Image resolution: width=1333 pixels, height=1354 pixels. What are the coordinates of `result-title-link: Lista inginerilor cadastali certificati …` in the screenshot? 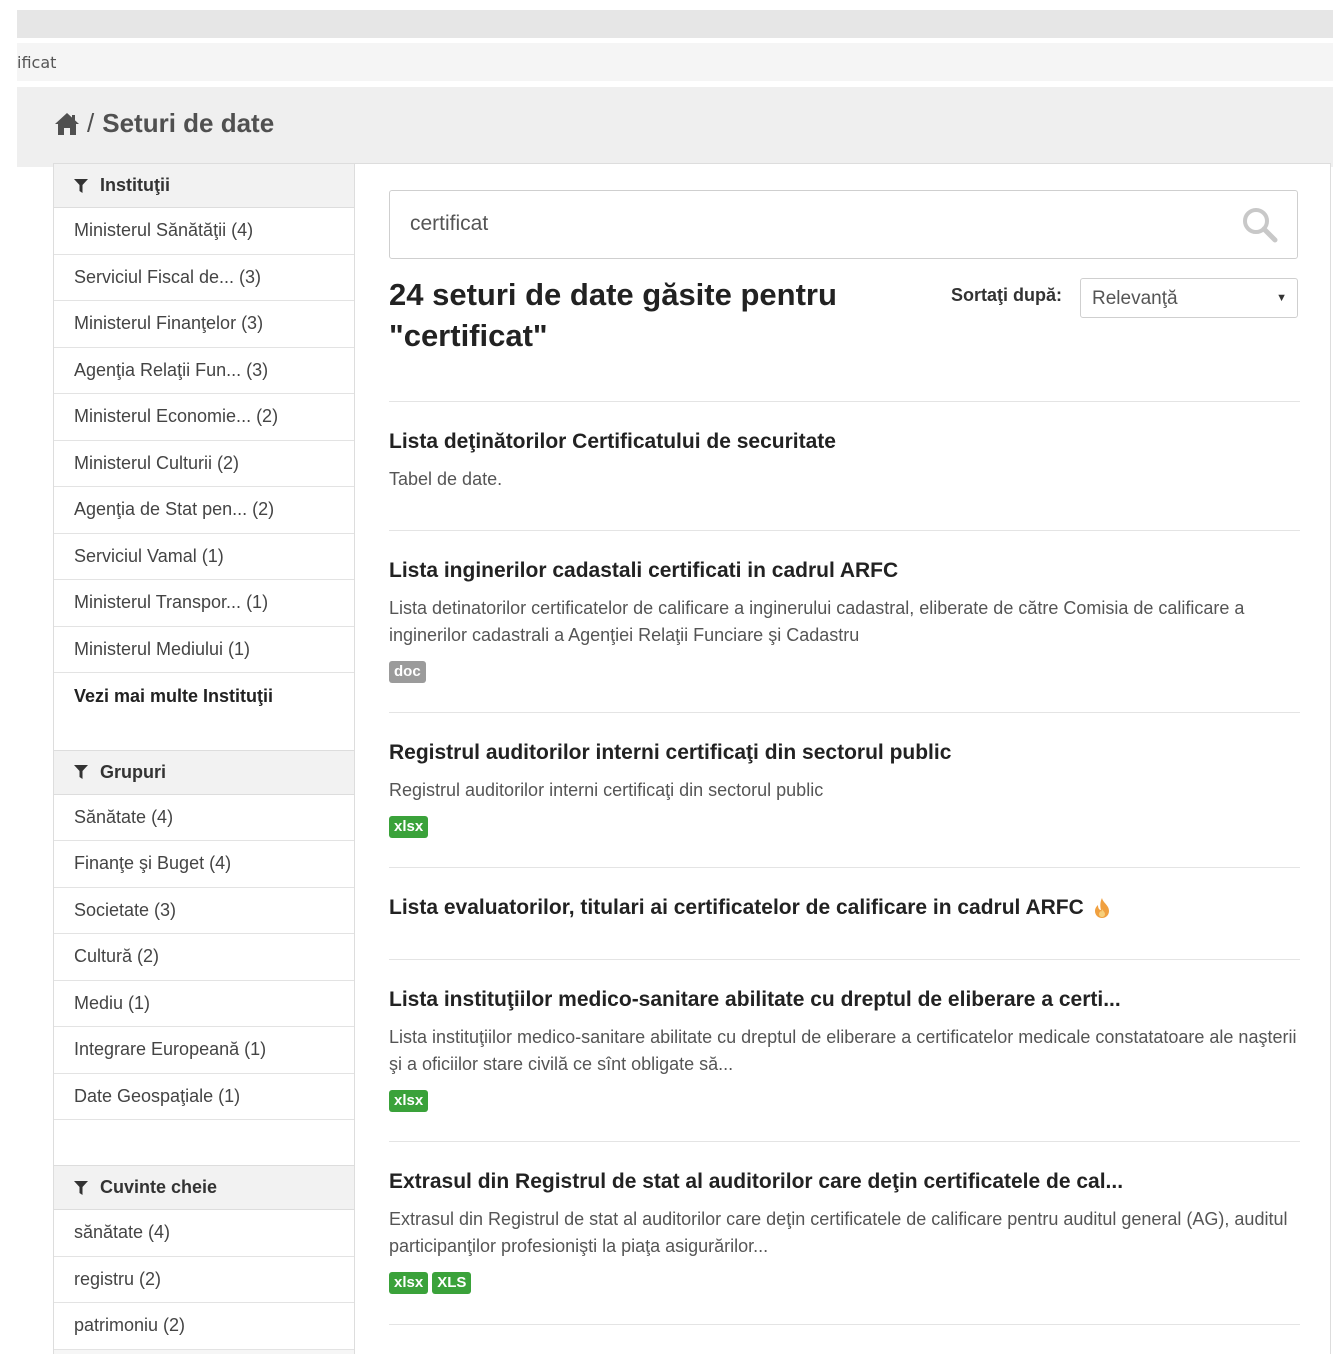 It's located at (844, 571).